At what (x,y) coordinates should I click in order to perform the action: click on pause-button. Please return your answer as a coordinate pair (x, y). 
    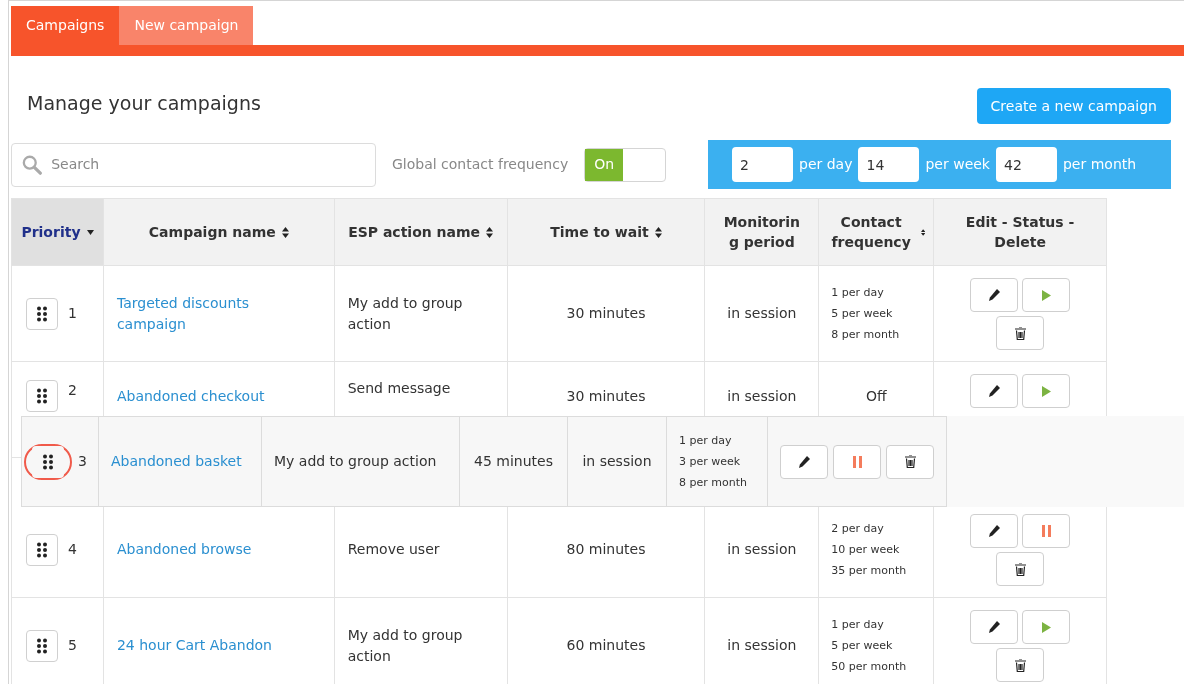
    Looking at the image, I should click on (857, 461).